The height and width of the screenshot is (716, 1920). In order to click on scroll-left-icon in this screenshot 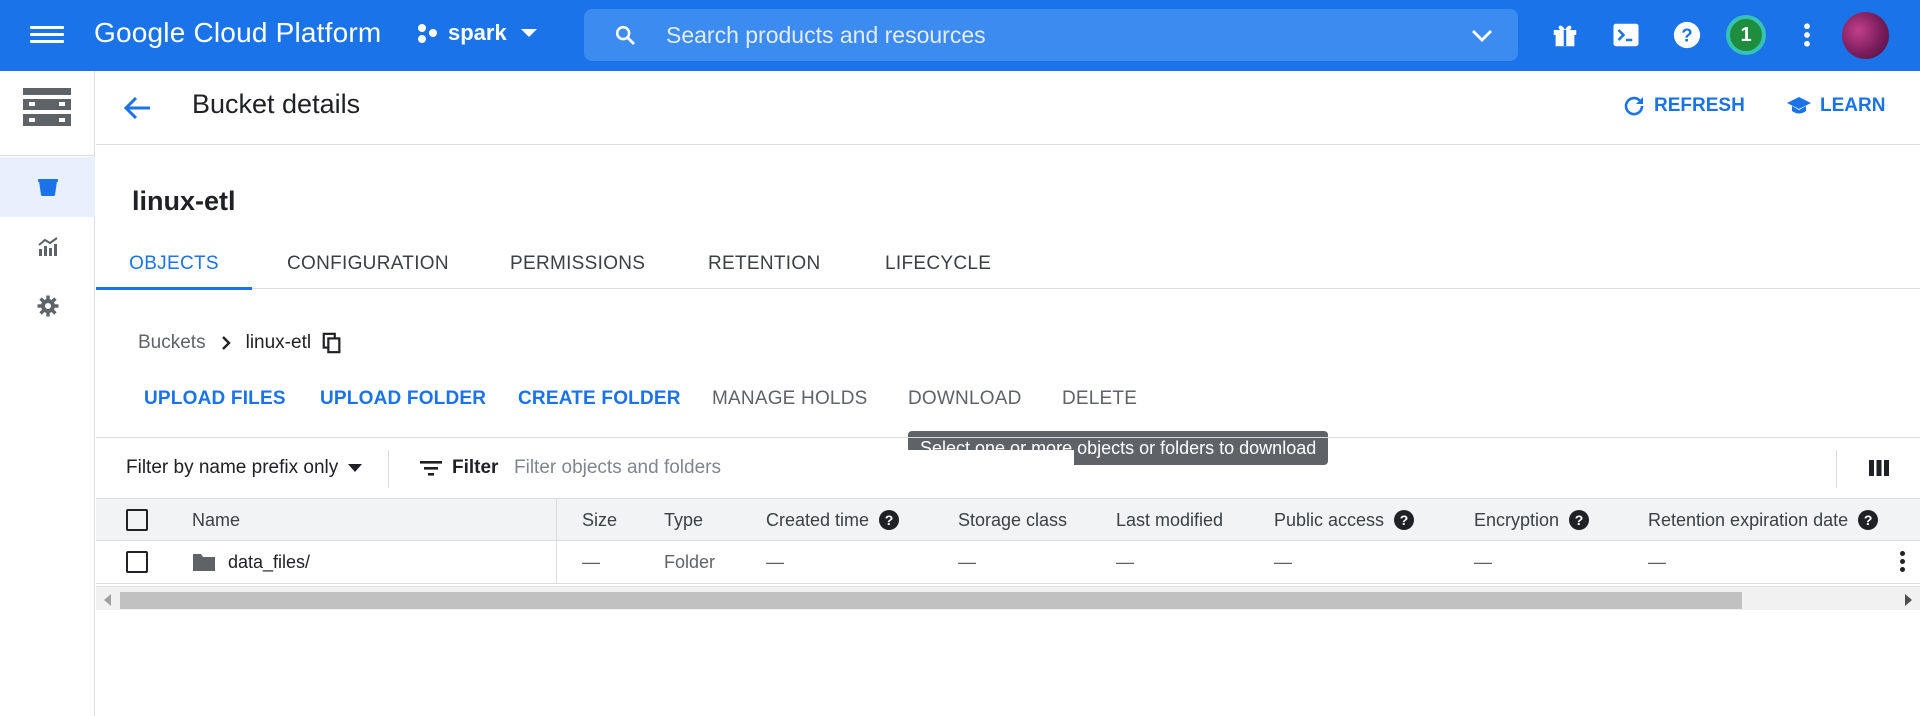, I will do `click(107, 600)`.